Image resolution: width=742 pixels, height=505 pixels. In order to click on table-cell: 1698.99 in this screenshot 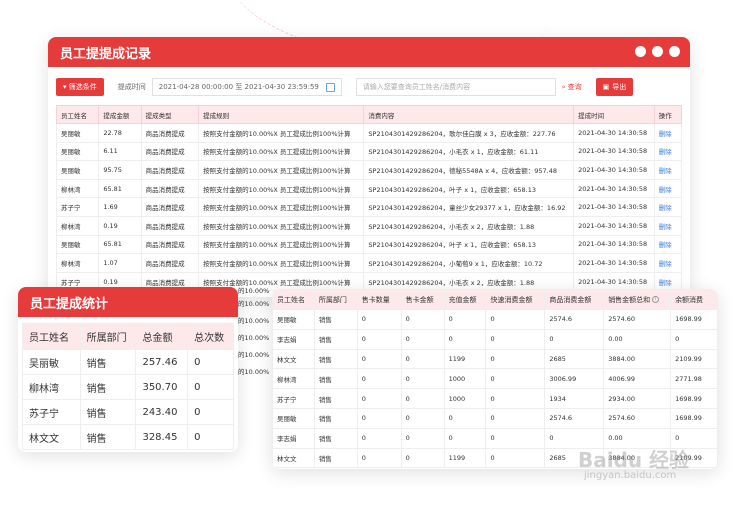, I will do `click(694, 418)`.